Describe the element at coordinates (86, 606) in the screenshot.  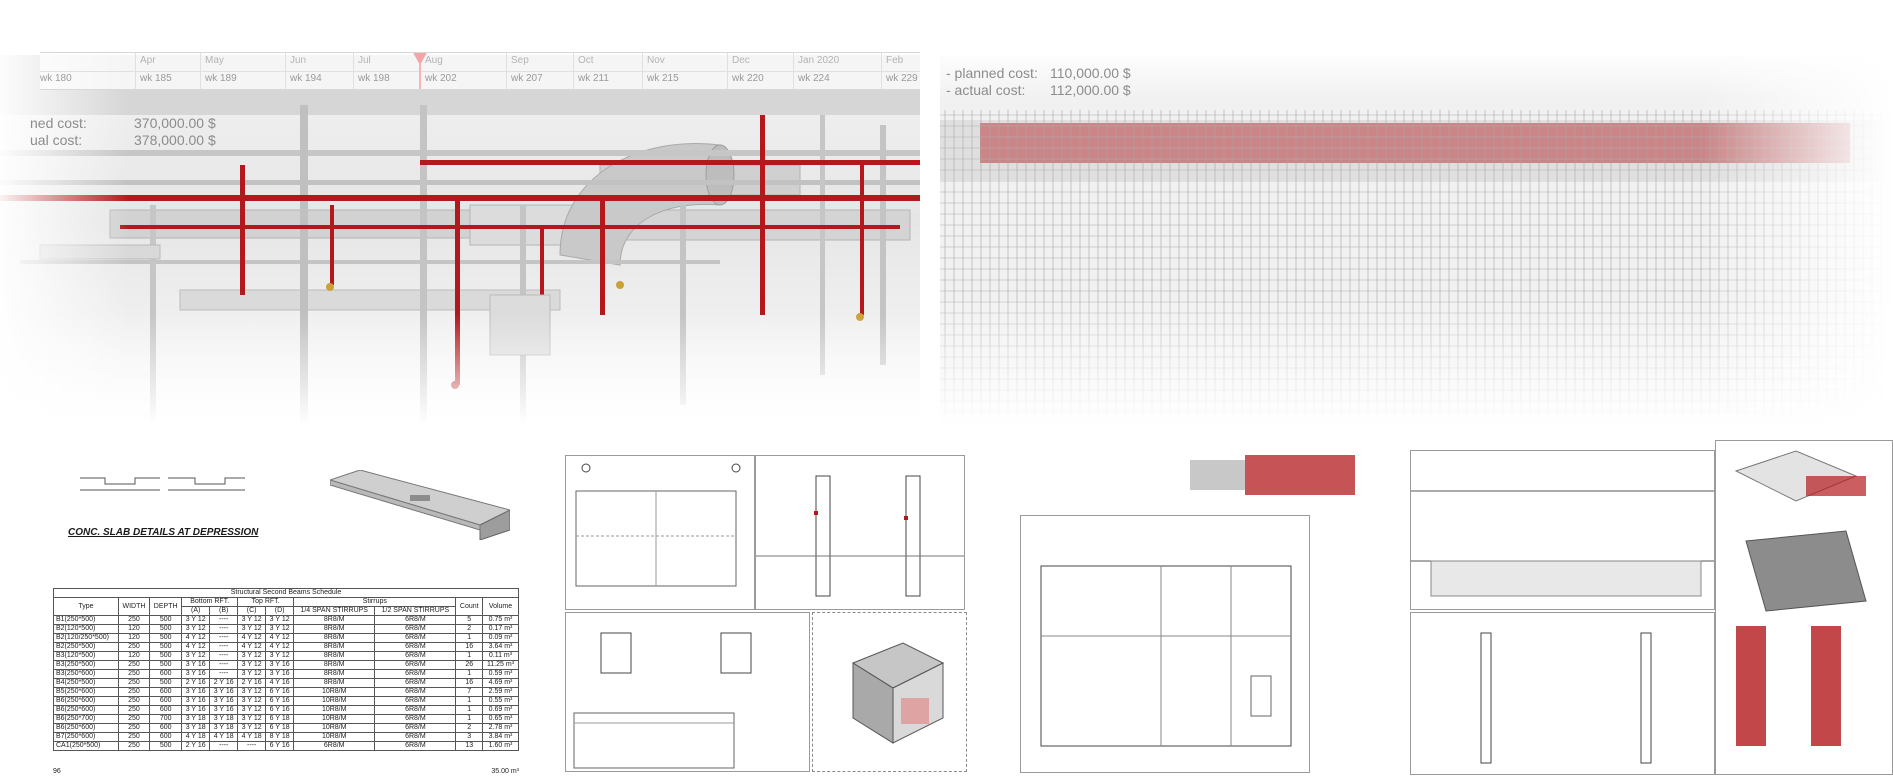
I see `col-header-type: Type` at that location.